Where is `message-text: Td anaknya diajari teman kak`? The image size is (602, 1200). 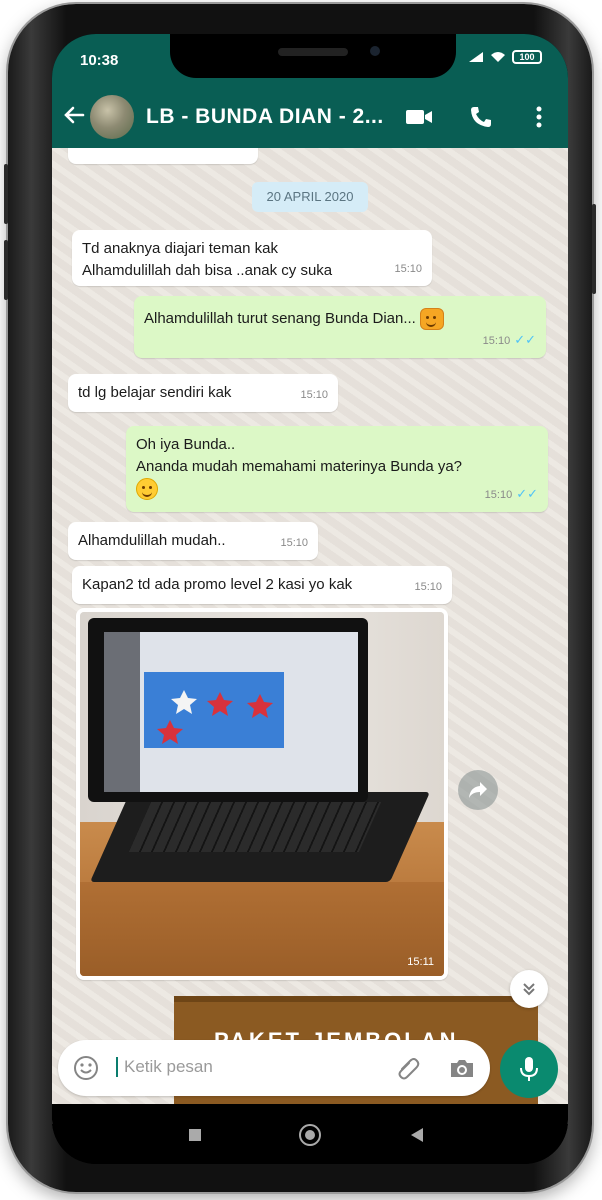
message-text: Td anaknya diajari teman kak is located at coordinates (180, 248).